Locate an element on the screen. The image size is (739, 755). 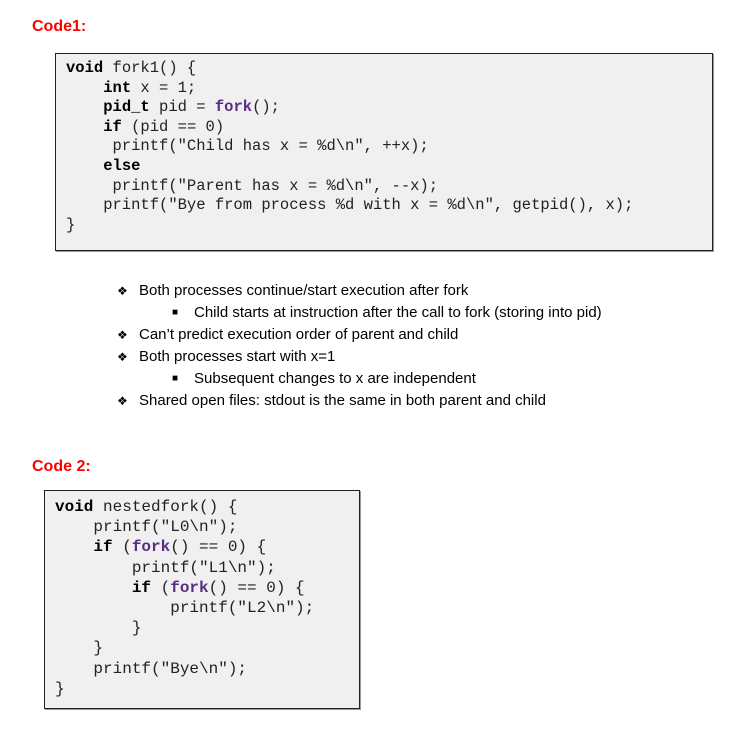
list-item: ■ Subsequent changes to x are independent is located at coordinates (358, 379).